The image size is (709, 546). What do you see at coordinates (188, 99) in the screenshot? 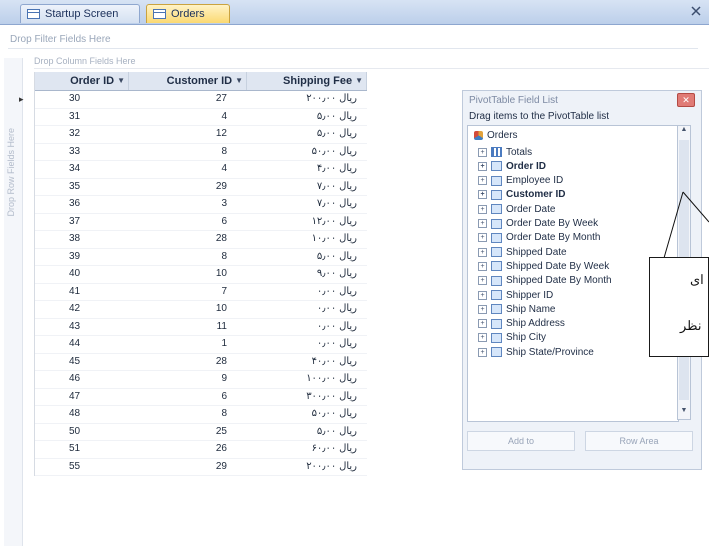
I see `customer-id-cell: 27` at bounding box center [188, 99].